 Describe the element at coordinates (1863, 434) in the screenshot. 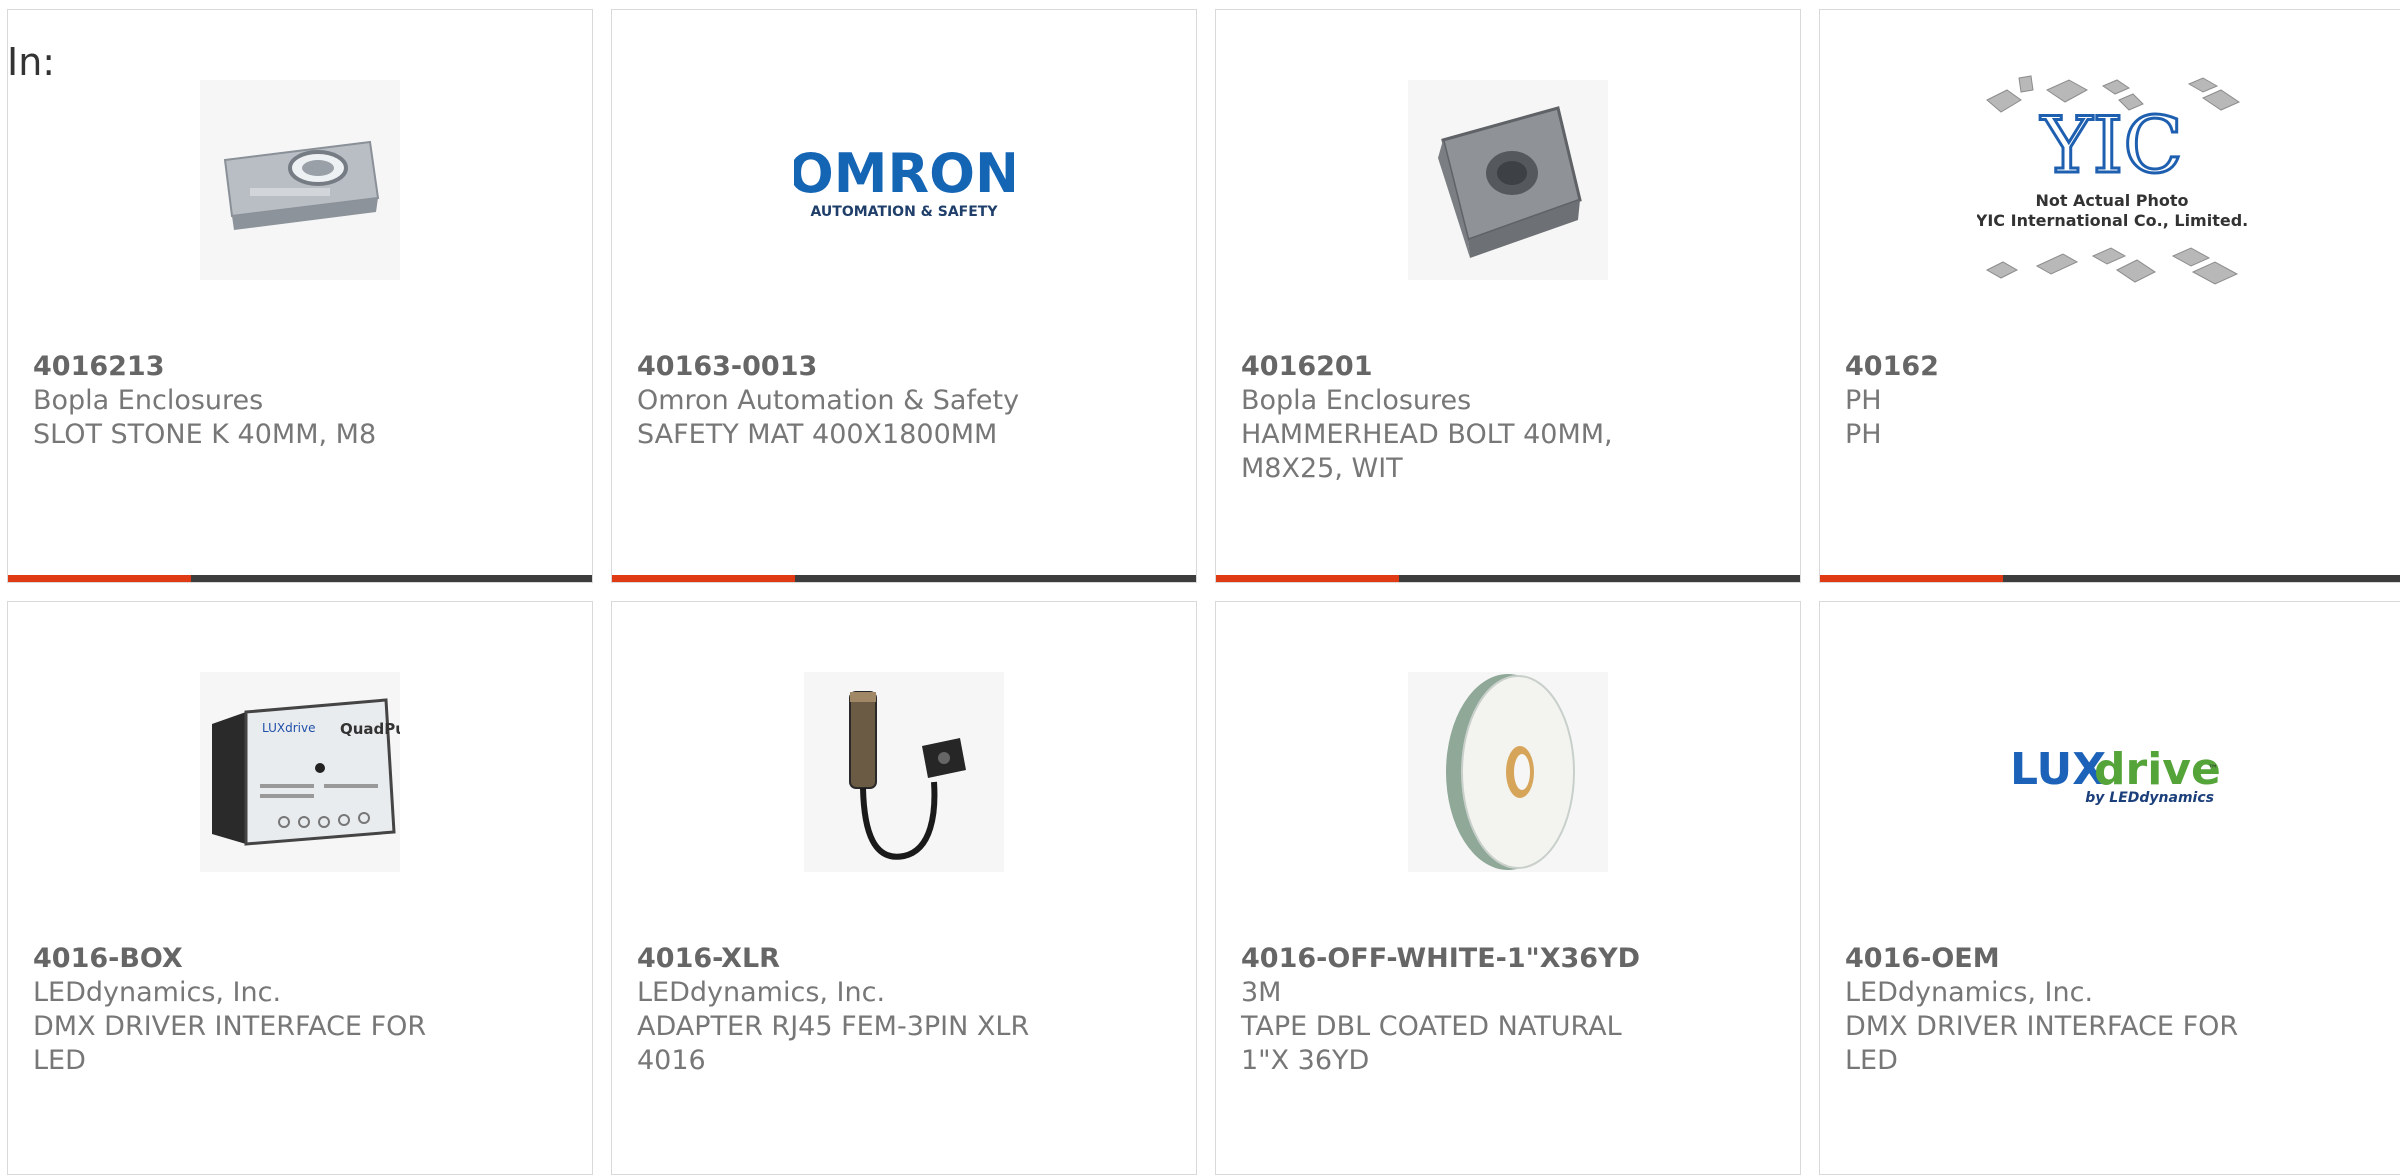

I see `description: PH` at that location.